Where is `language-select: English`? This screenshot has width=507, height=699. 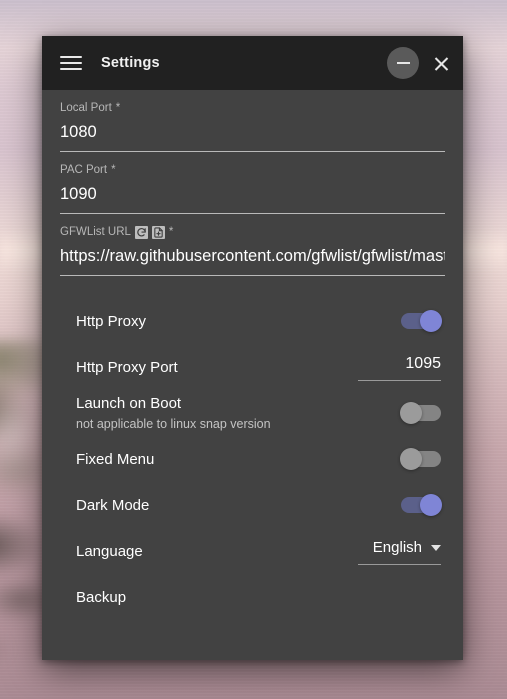 language-select: English is located at coordinates (399, 551).